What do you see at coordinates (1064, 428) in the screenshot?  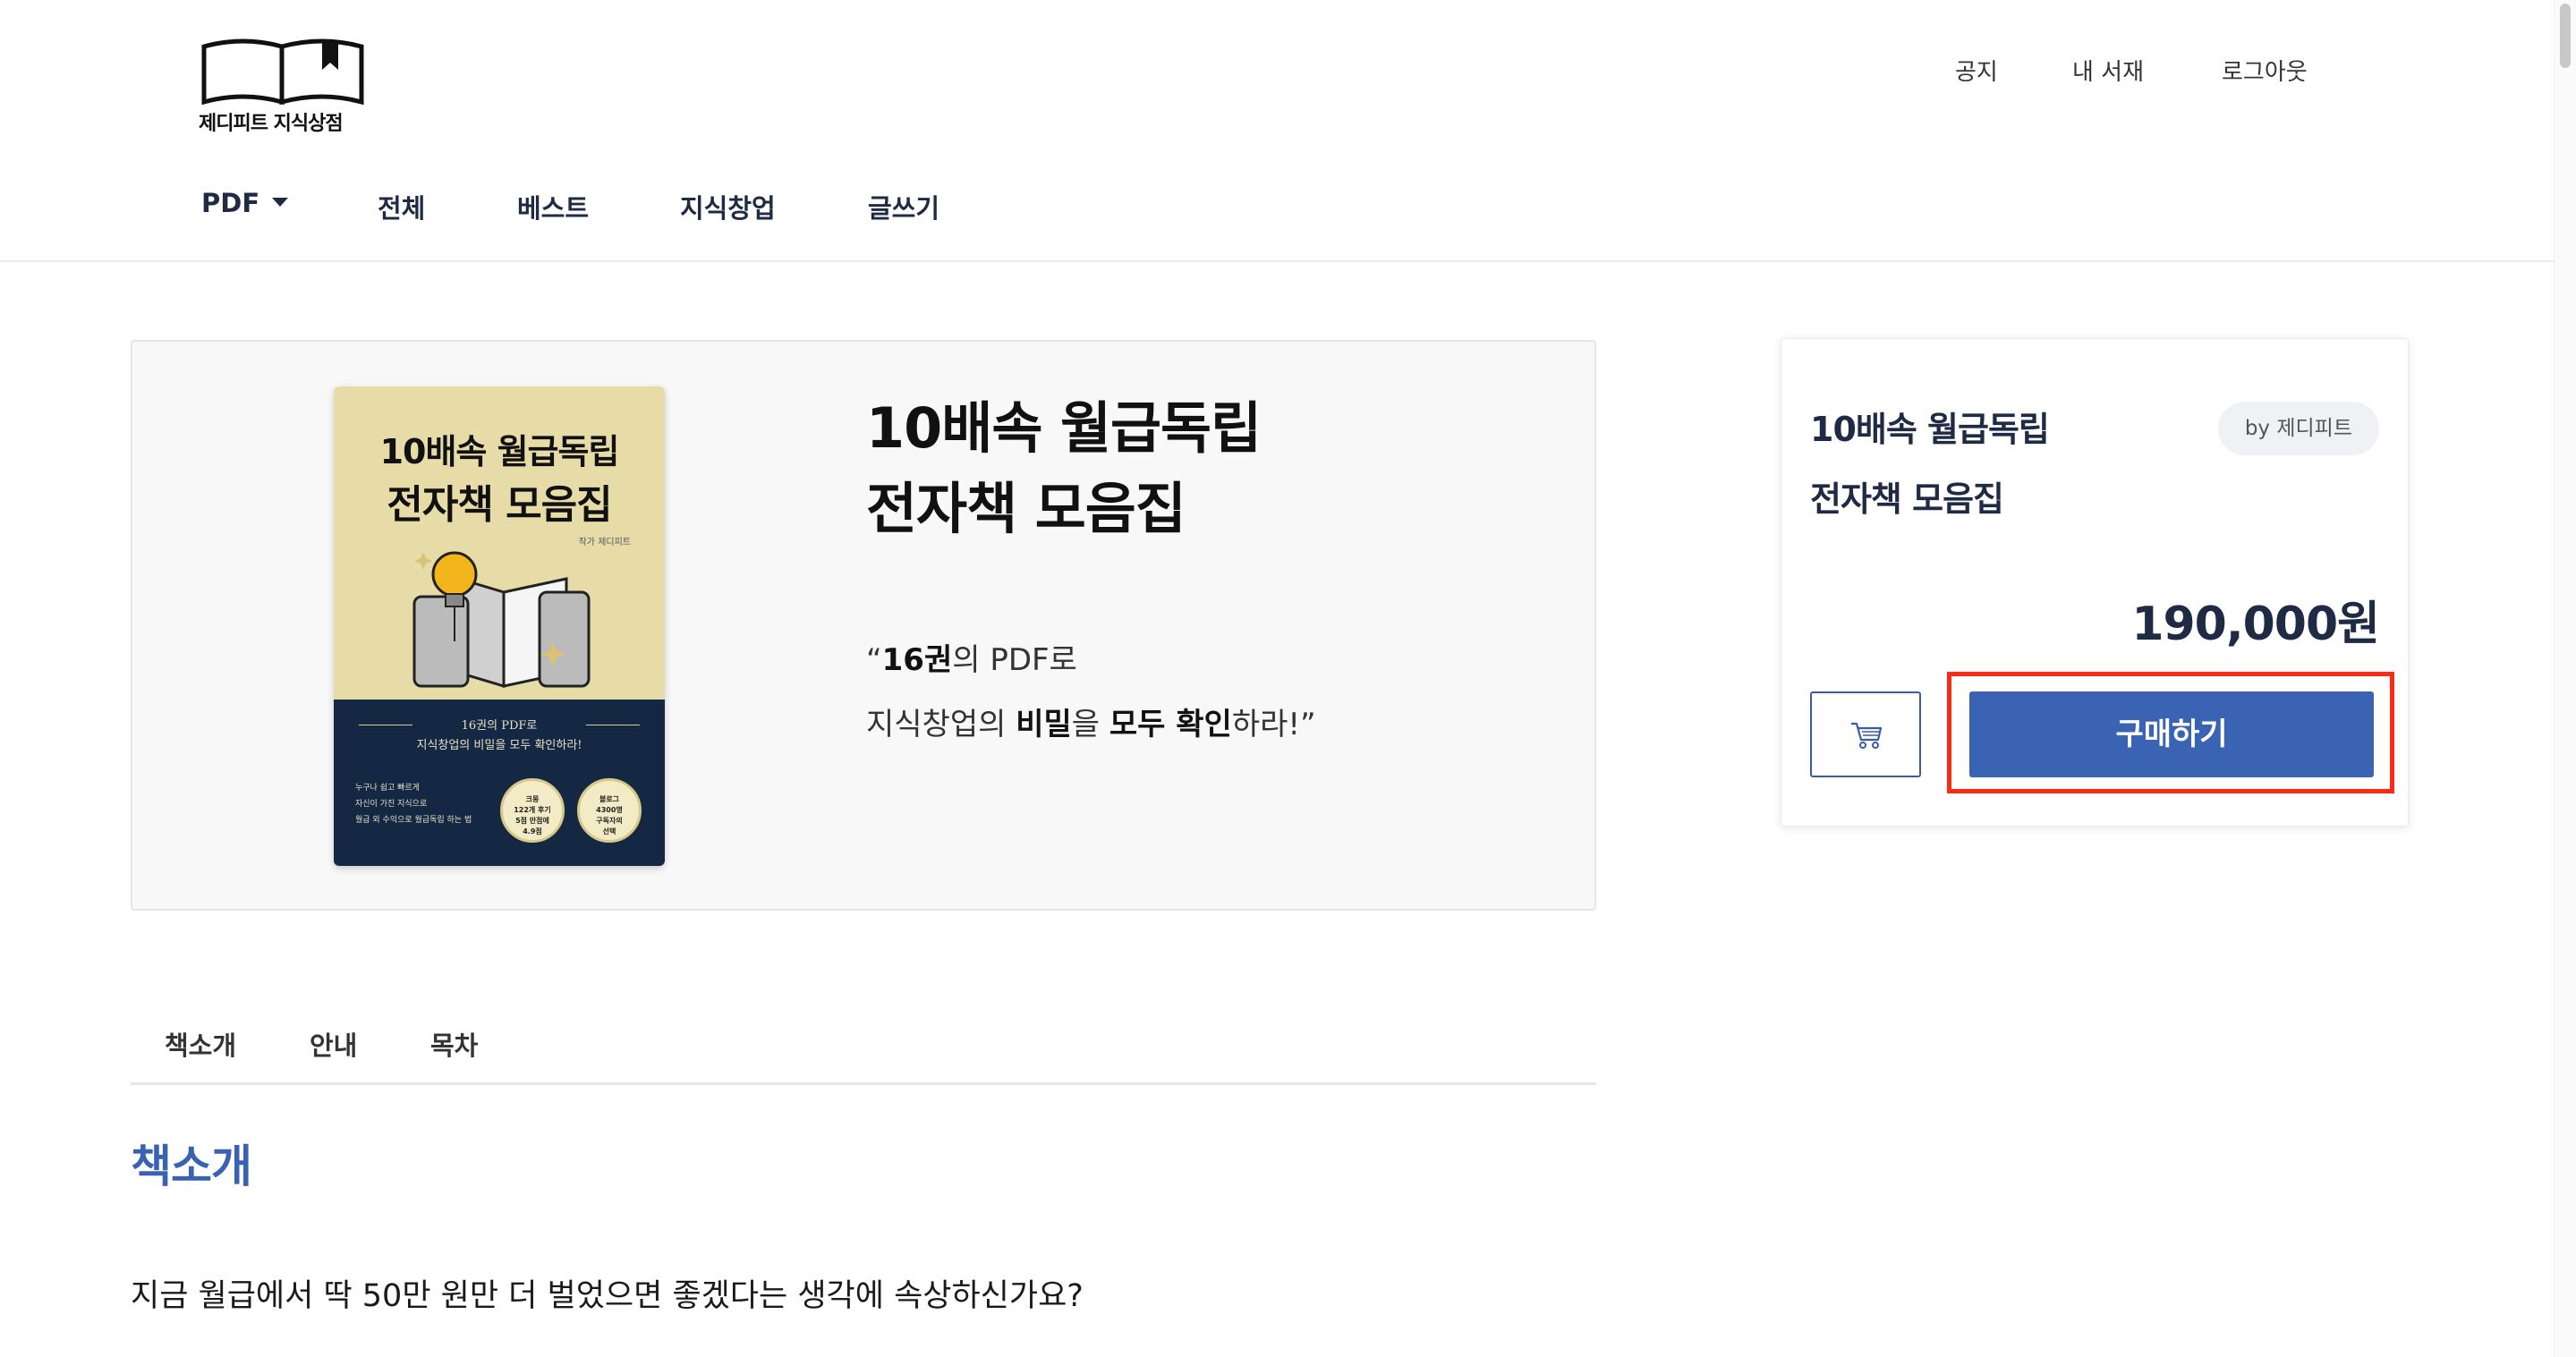 I see `product-title-line1: 10배속 월급독립` at bounding box center [1064, 428].